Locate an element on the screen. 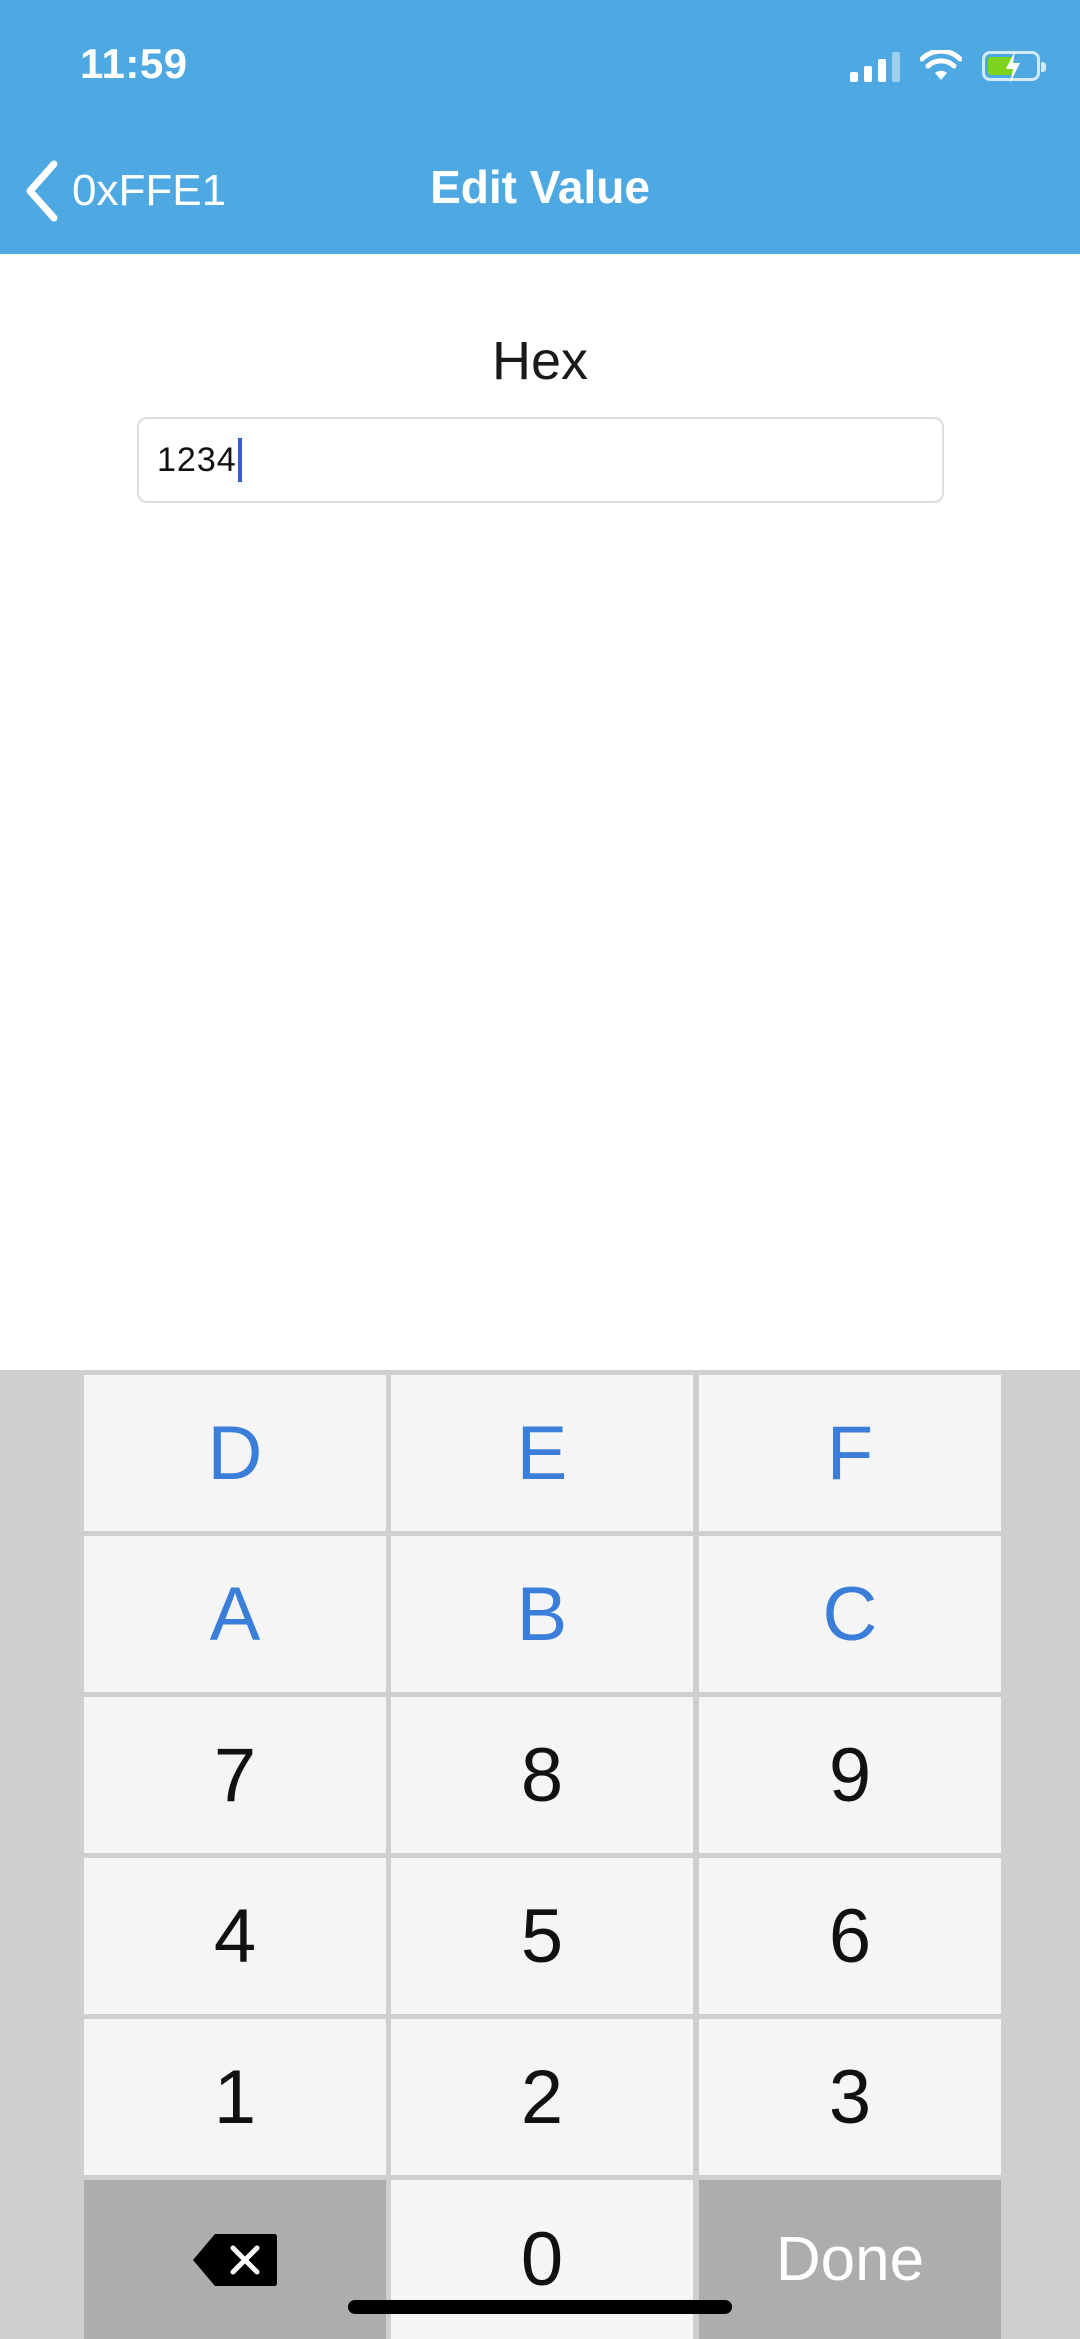  key-6: 6 is located at coordinates (850, 1936).